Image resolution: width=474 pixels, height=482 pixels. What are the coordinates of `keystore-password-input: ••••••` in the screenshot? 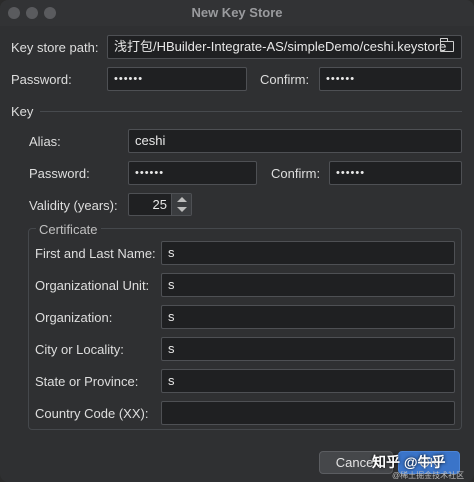 It's located at (177, 79).